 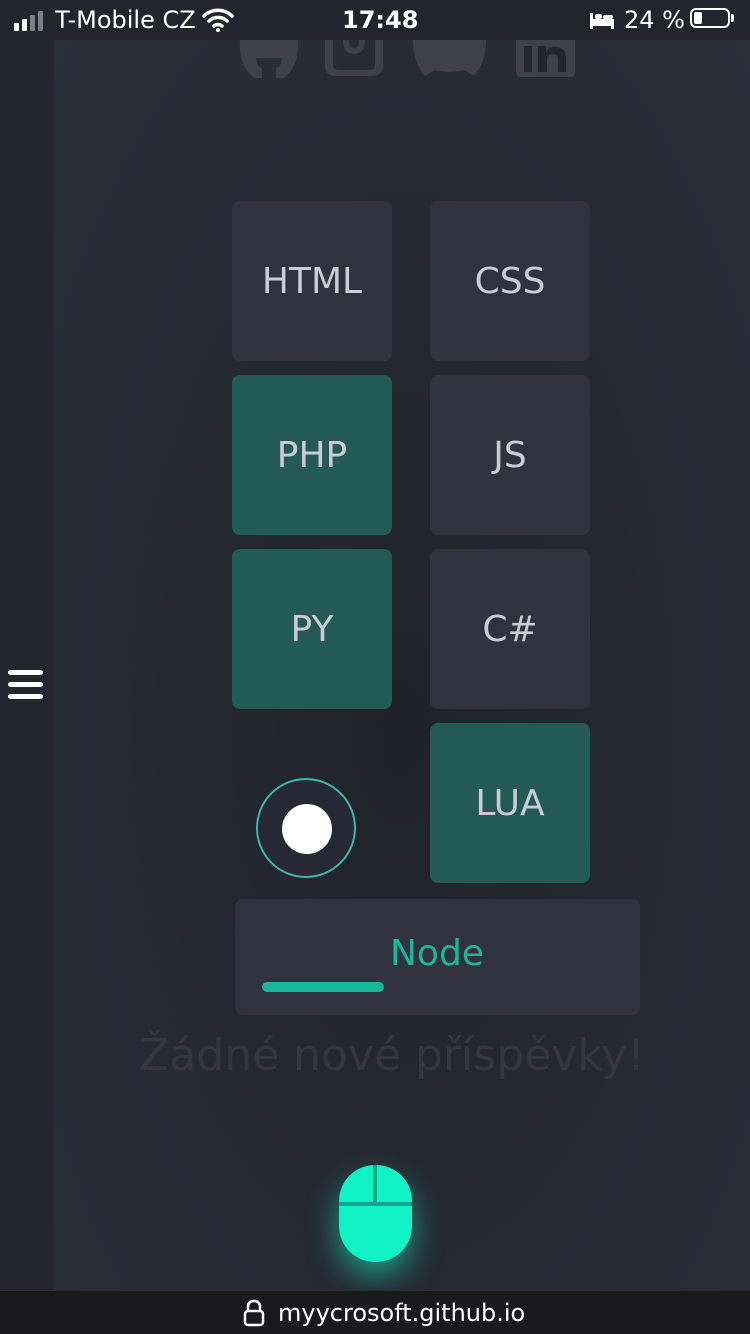 I want to click on skill-tile-php: PHP, so click(x=312, y=455).